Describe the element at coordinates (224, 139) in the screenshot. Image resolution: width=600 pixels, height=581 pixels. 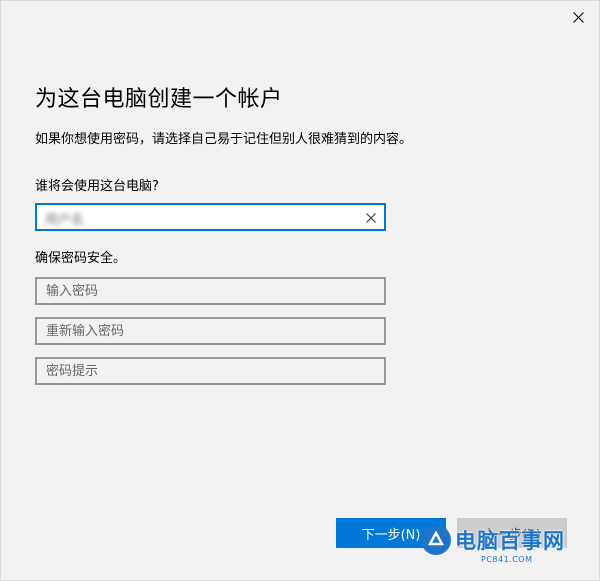
I see `page-subtitle: 如果你想使用密码，请选择自己易于记住但别人很难猜到的内容。` at that location.